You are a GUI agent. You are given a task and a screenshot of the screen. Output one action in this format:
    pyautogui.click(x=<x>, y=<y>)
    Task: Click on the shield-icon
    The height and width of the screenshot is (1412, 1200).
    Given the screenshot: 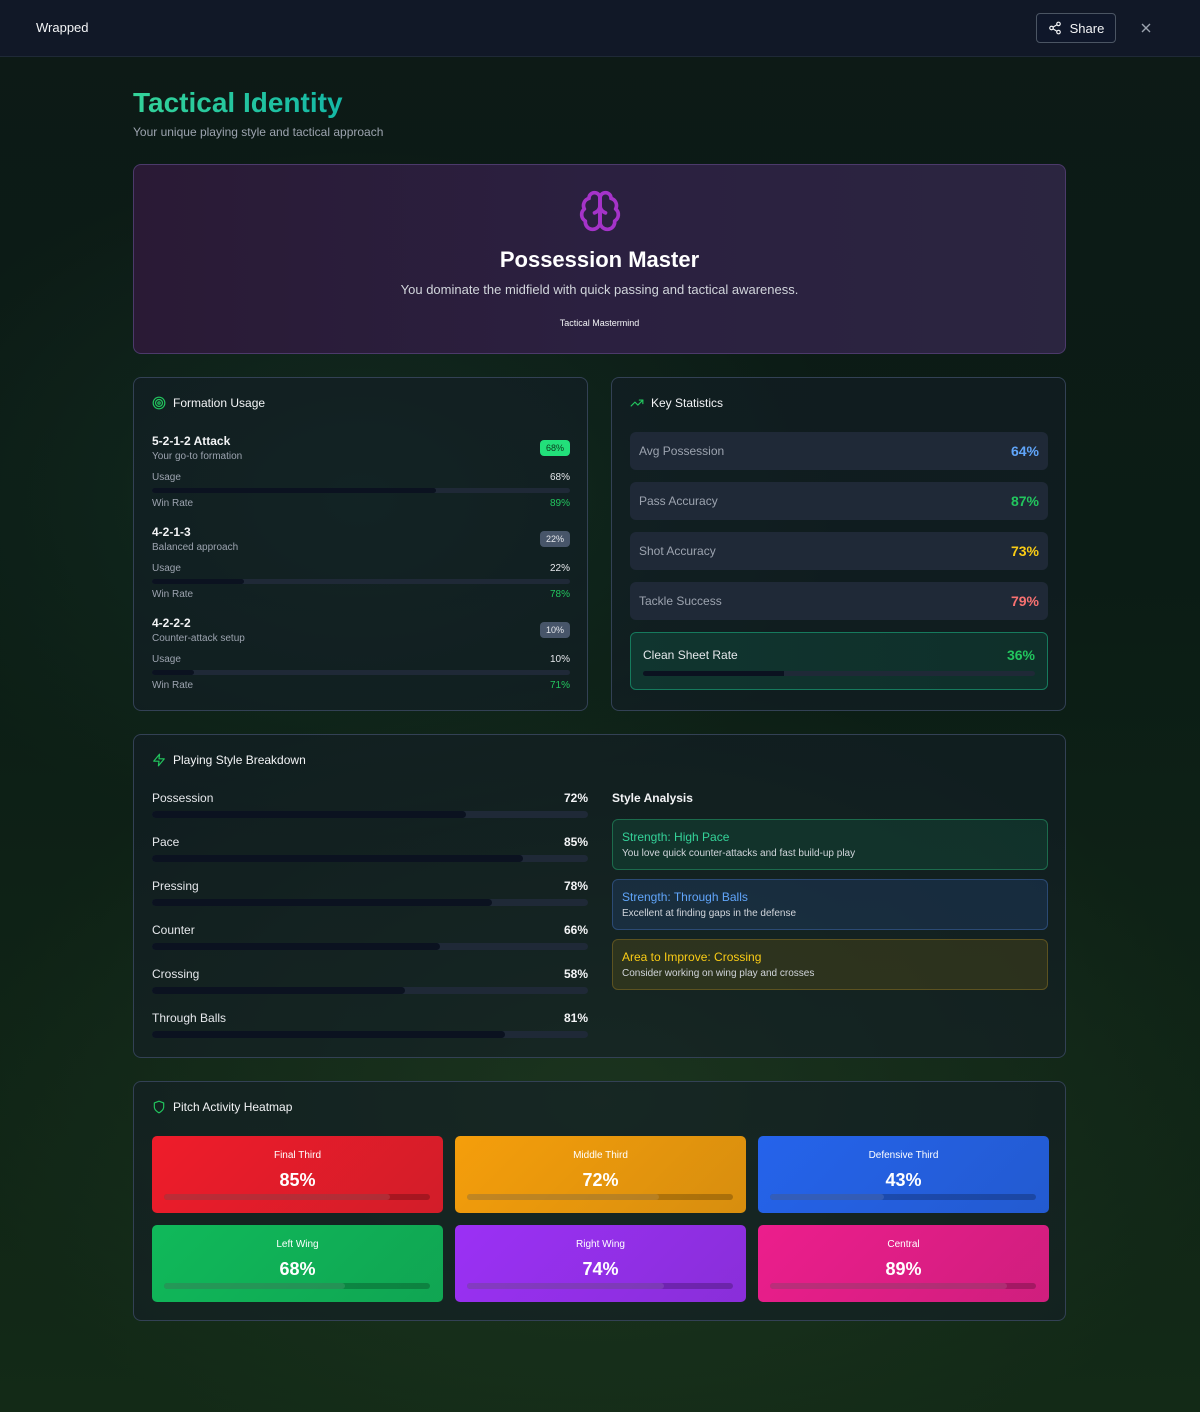 What is the action you would take?
    pyautogui.click(x=159, y=1107)
    